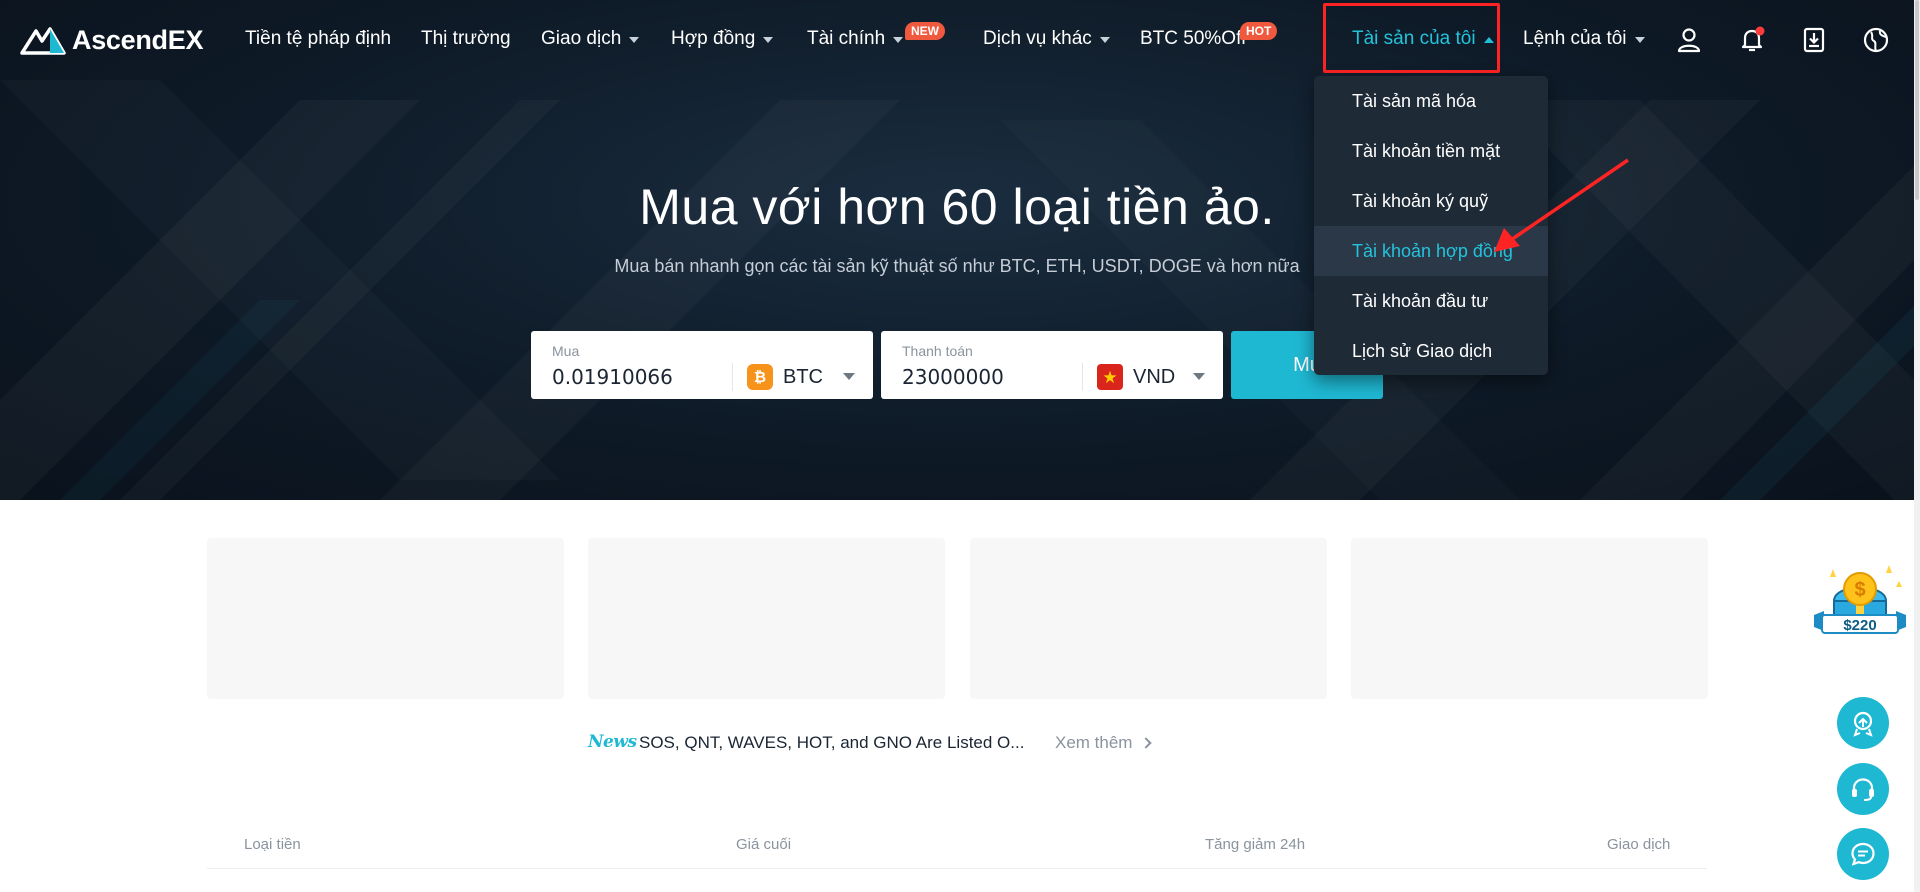 The height and width of the screenshot is (892, 1920). What do you see at coordinates (1037, 38) in the screenshot?
I see `nav-item-label: Dịch vụ khác` at bounding box center [1037, 38].